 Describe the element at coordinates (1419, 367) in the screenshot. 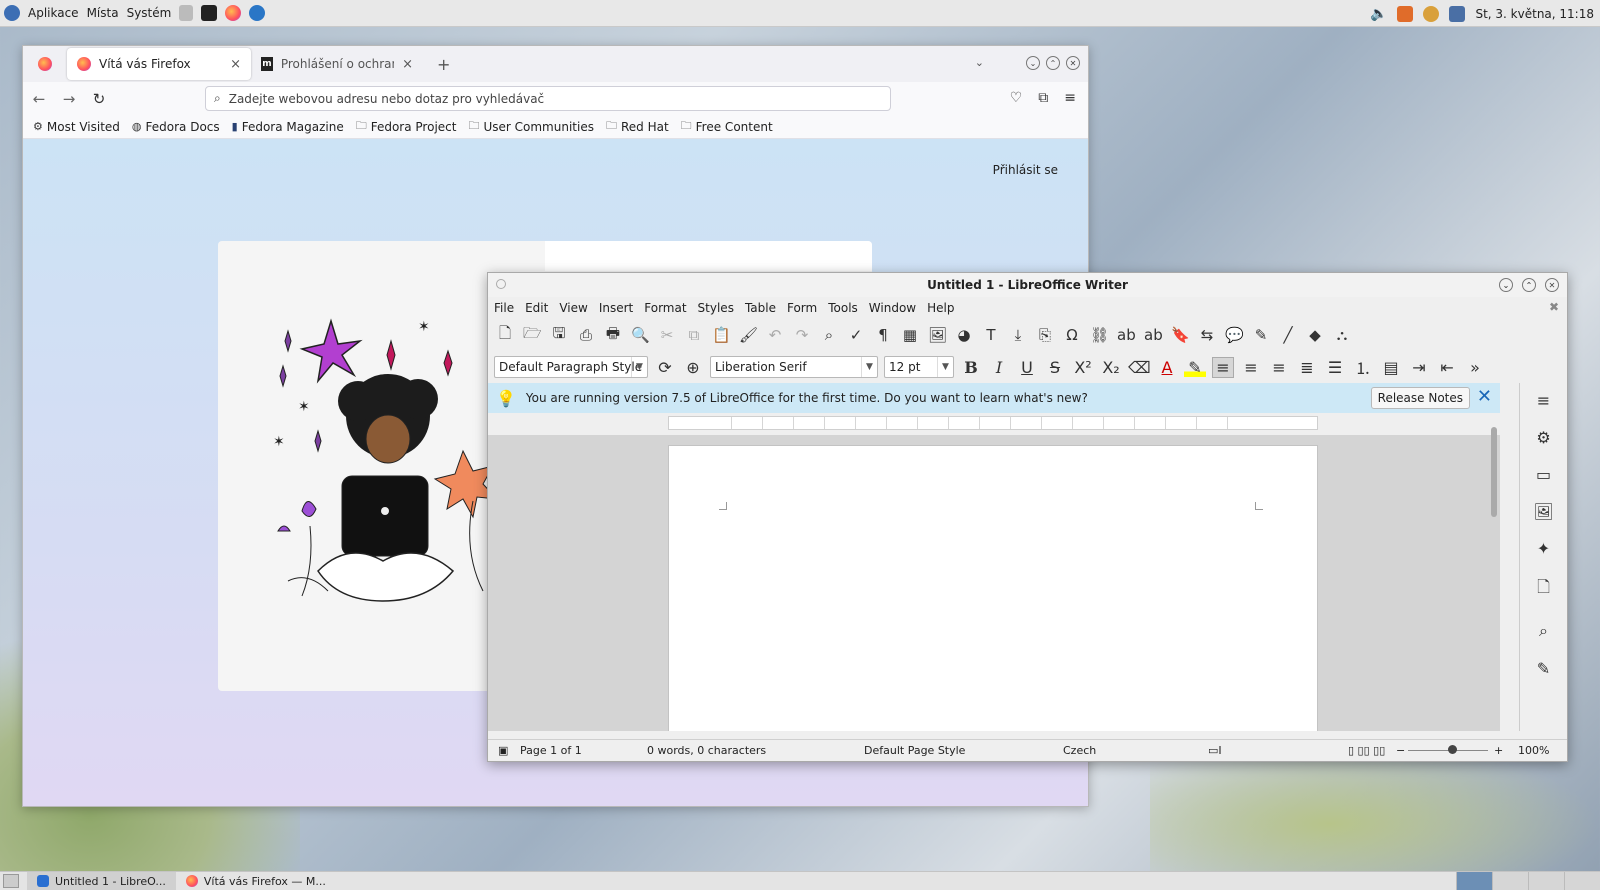

I see `increase-indent-icon: ⇥` at that location.